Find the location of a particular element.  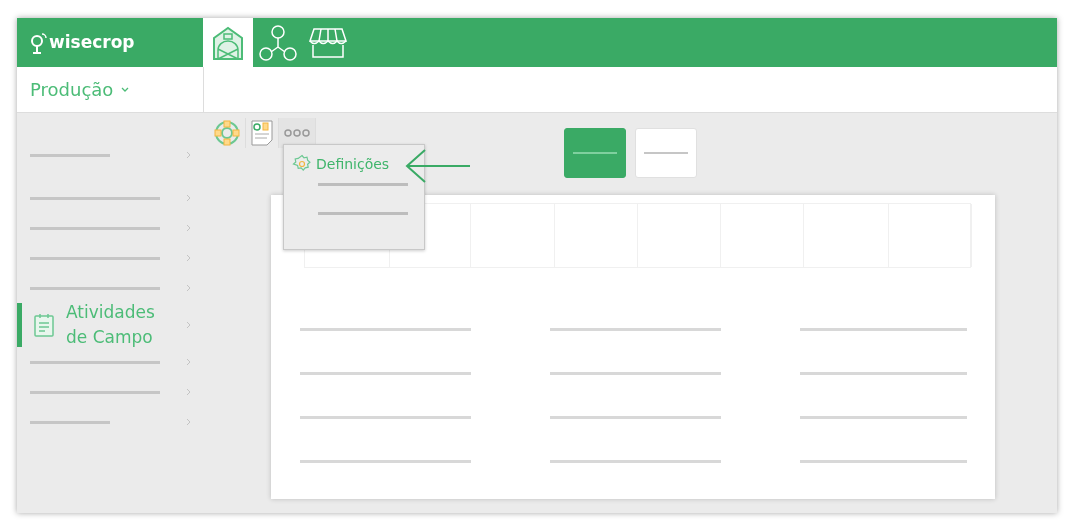

module-dropdown: Produção is located at coordinates (110, 89).